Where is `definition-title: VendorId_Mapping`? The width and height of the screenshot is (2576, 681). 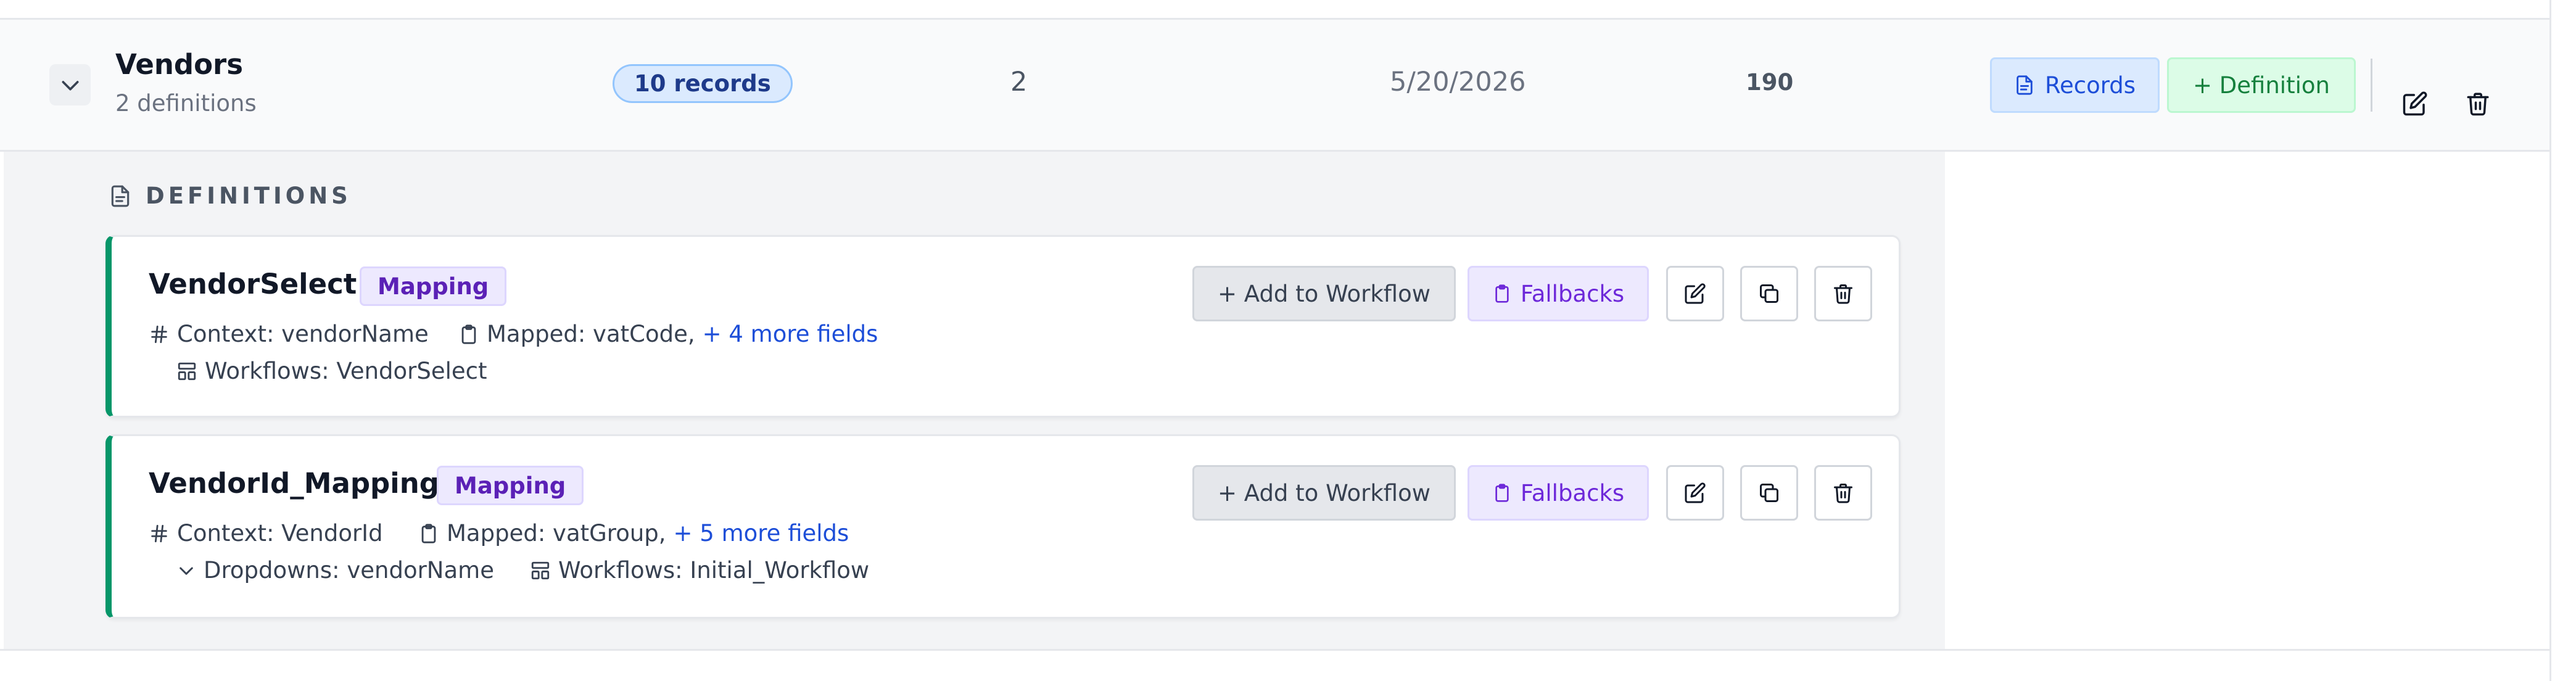
definition-title: VendorId_Mapping is located at coordinates (294, 483).